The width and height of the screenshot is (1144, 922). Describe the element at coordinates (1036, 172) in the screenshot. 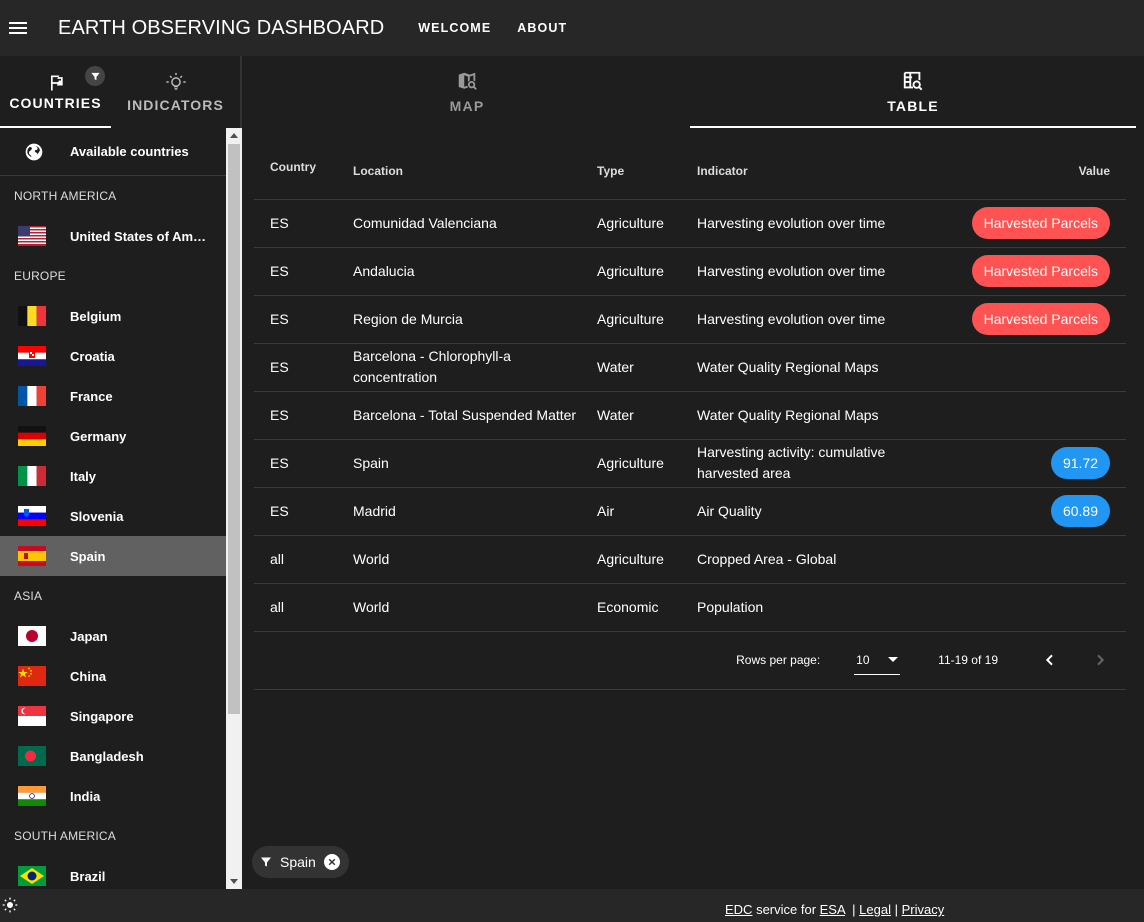

I see `header-value: Value` at that location.